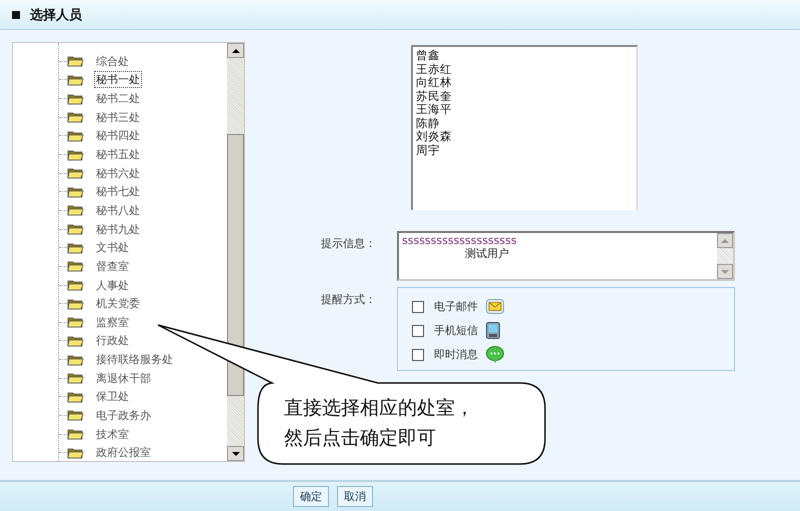  Describe the element at coordinates (566, 256) in the screenshot. I see `message-field: ssssssssssssssssssss 测试用户` at that location.